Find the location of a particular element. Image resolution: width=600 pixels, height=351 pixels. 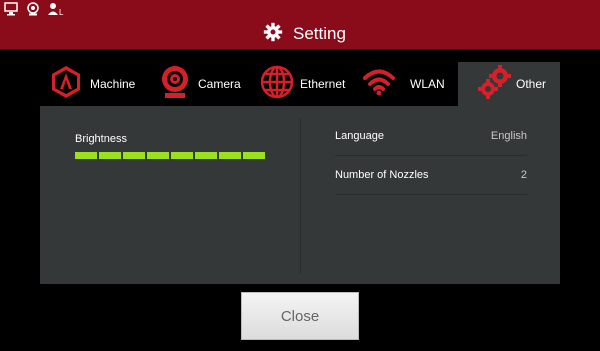

tab-other: Other is located at coordinates (509, 84).